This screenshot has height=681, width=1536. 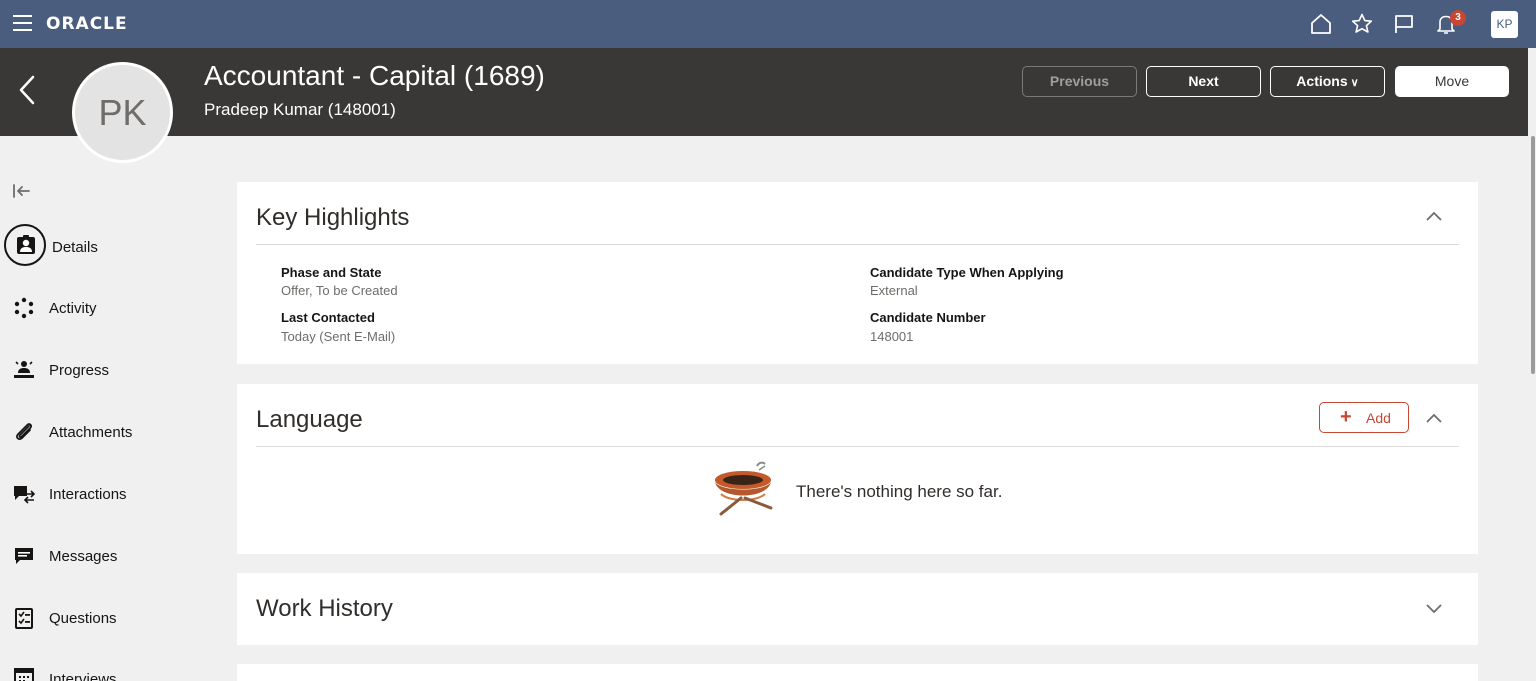 What do you see at coordinates (26, 245) in the screenshot?
I see `person-icon` at bounding box center [26, 245].